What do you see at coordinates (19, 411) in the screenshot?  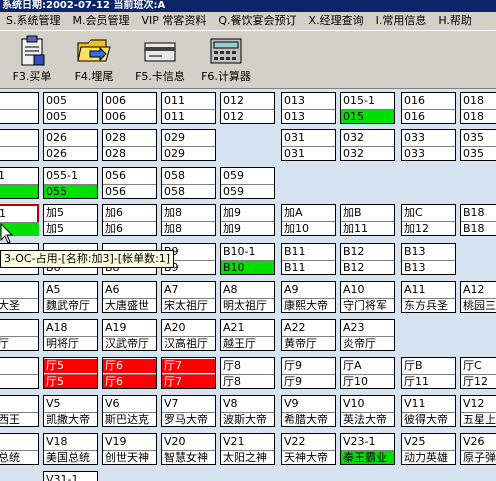 I see `table-cell: 兰西王` at bounding box center [19, 411].